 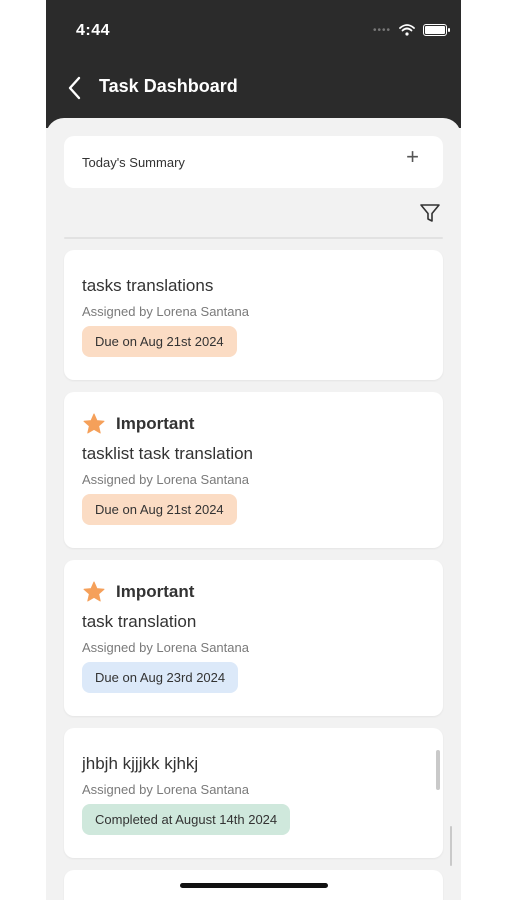 What do you see at coordinates (140, 763) in the screenshot?
I see `task-title: jhbjh kjjjkk kjhkj` at bounding box center [140, 763].